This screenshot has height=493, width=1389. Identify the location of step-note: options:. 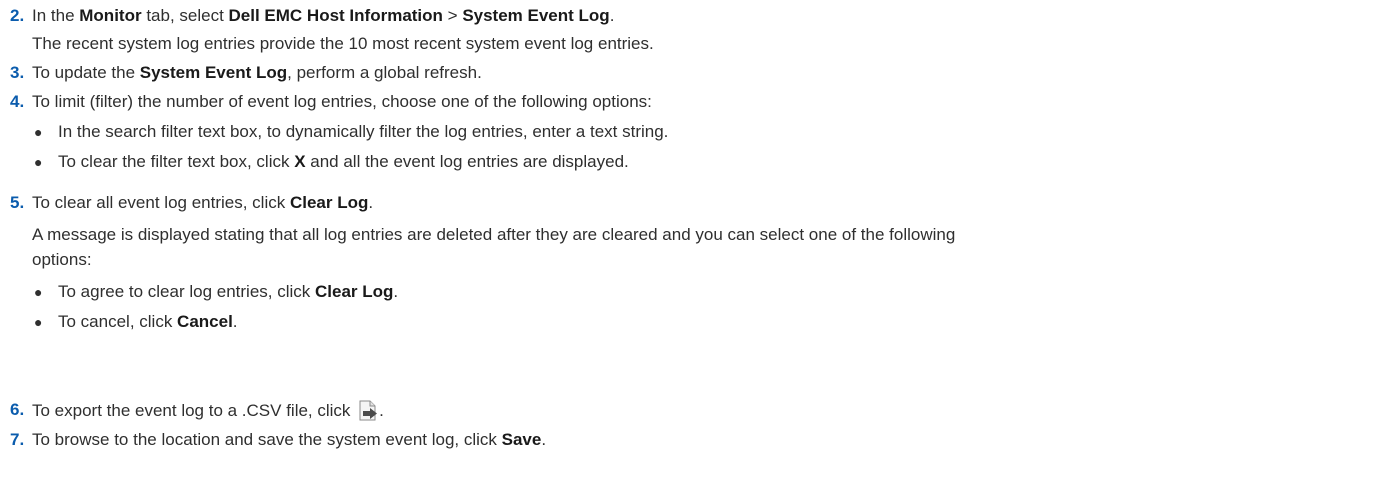
(62, 259).